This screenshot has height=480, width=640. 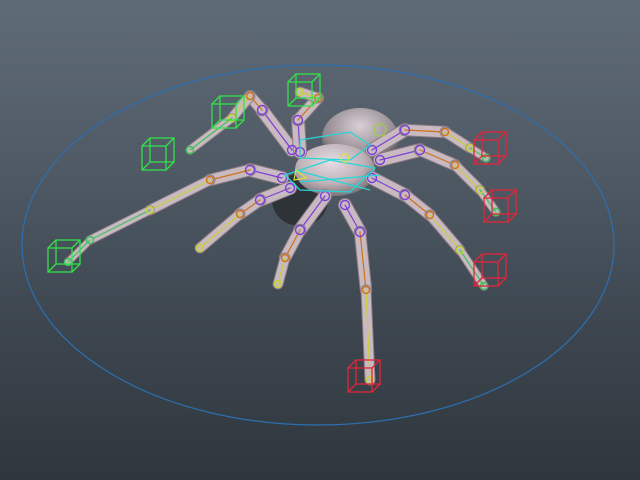 What do you see at coordinates (357, 292) in the screenshot?
I see `leg-center-down` at bounding box center [357, 292].